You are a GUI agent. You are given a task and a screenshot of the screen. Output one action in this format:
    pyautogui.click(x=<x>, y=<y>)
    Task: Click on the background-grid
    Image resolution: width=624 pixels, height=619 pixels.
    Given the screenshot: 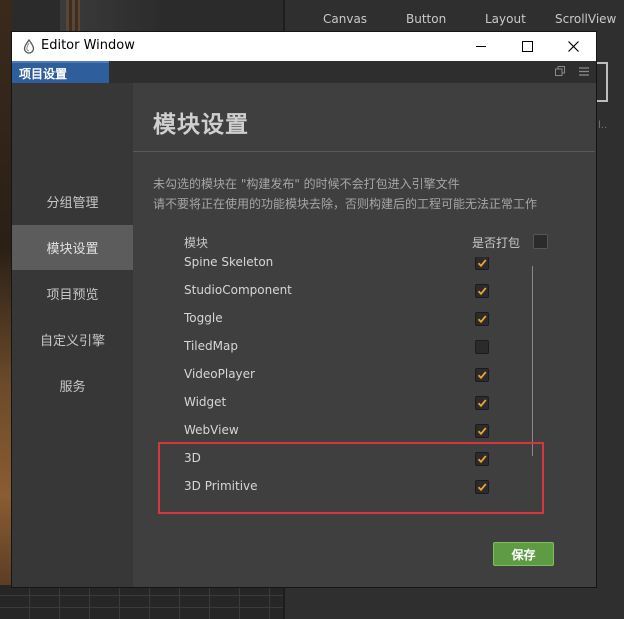 What is the action you would take?
    pyautogui.click(x=145, y=602)
    